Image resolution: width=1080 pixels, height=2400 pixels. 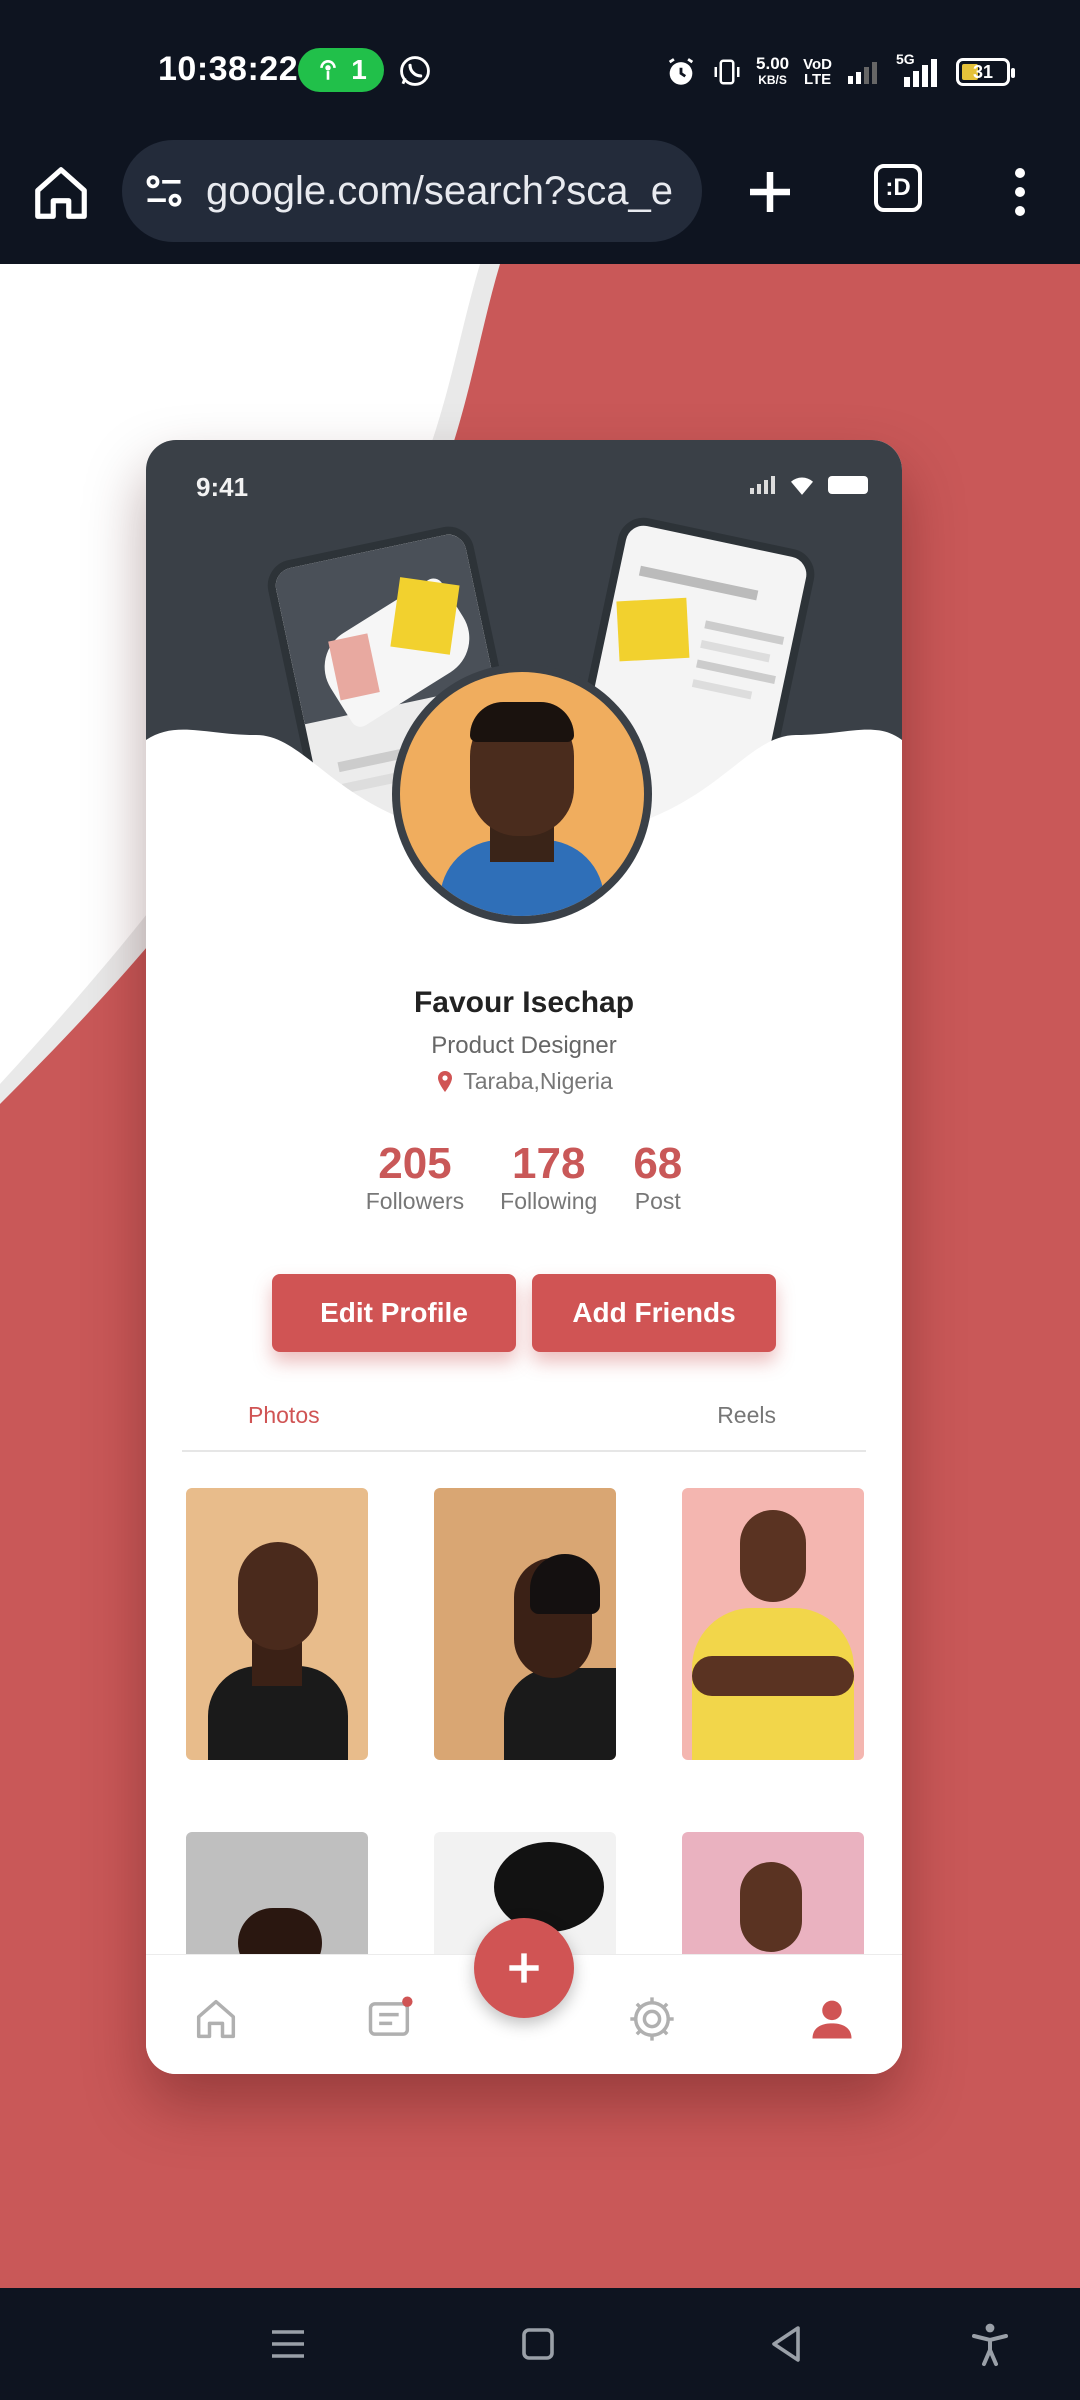 What do you see at coordinates (817, 79) in the screenshot?
I see `volte-bottom: LTE` at bounding box center [817, 79].